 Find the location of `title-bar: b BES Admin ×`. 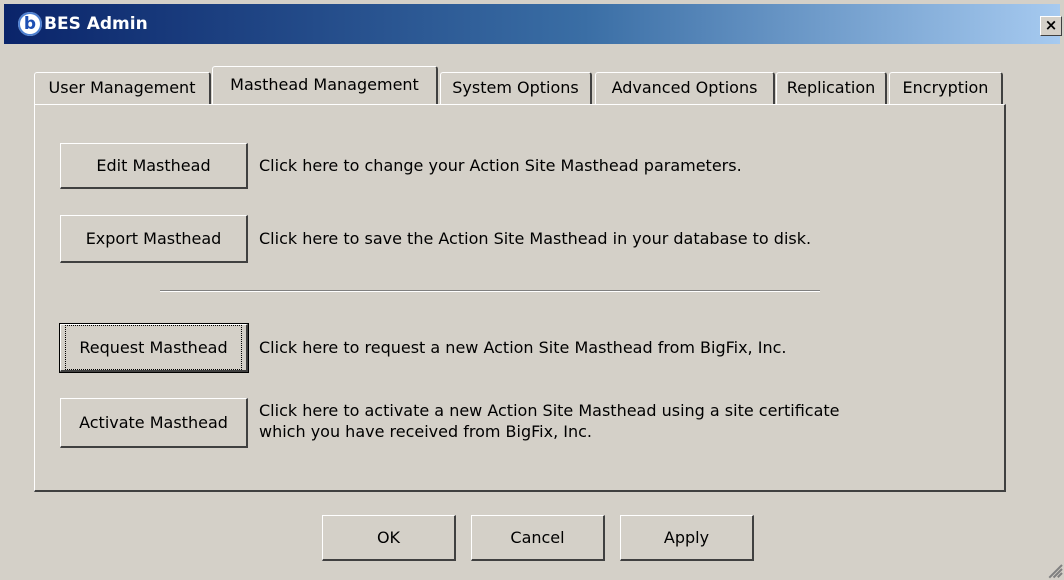

title-bar: b BES Admin × is located at coordinates (533, 24).